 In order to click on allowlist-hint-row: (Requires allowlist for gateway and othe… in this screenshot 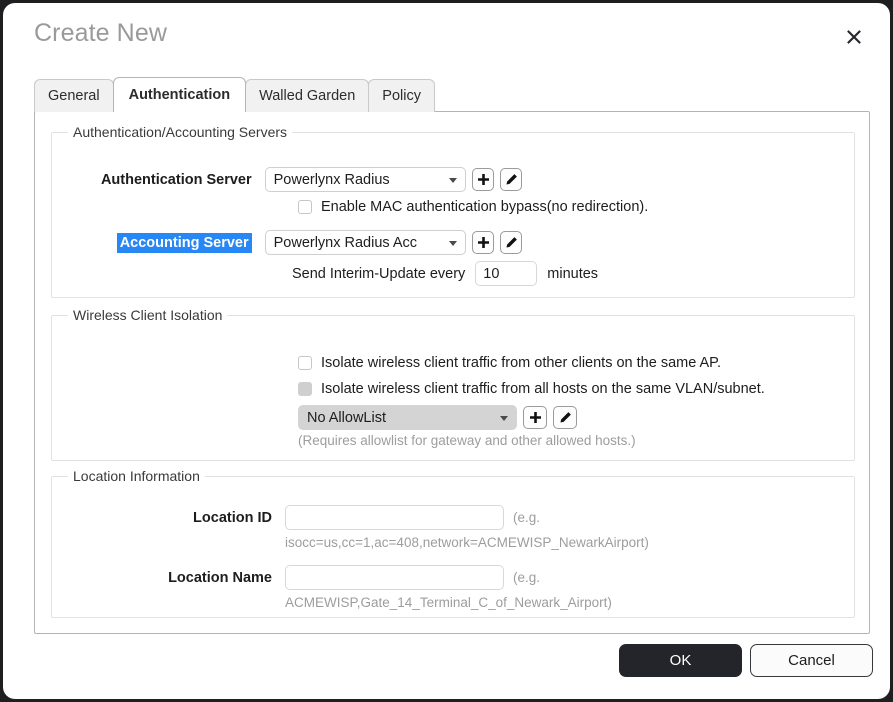, I will do `click(467, 440)`.